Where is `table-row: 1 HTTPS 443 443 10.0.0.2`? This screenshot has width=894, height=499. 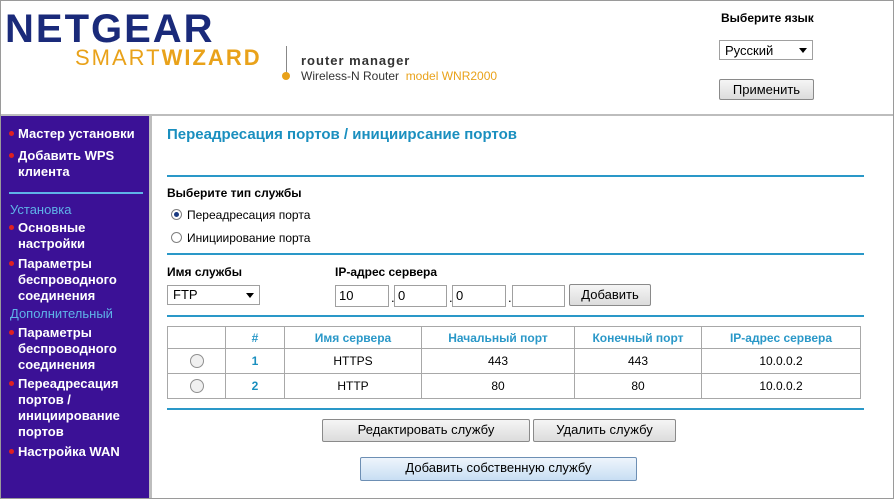
table-row: 1 HTTPS 443 443 10.0.0.2 is located at coordinates (514, 361).